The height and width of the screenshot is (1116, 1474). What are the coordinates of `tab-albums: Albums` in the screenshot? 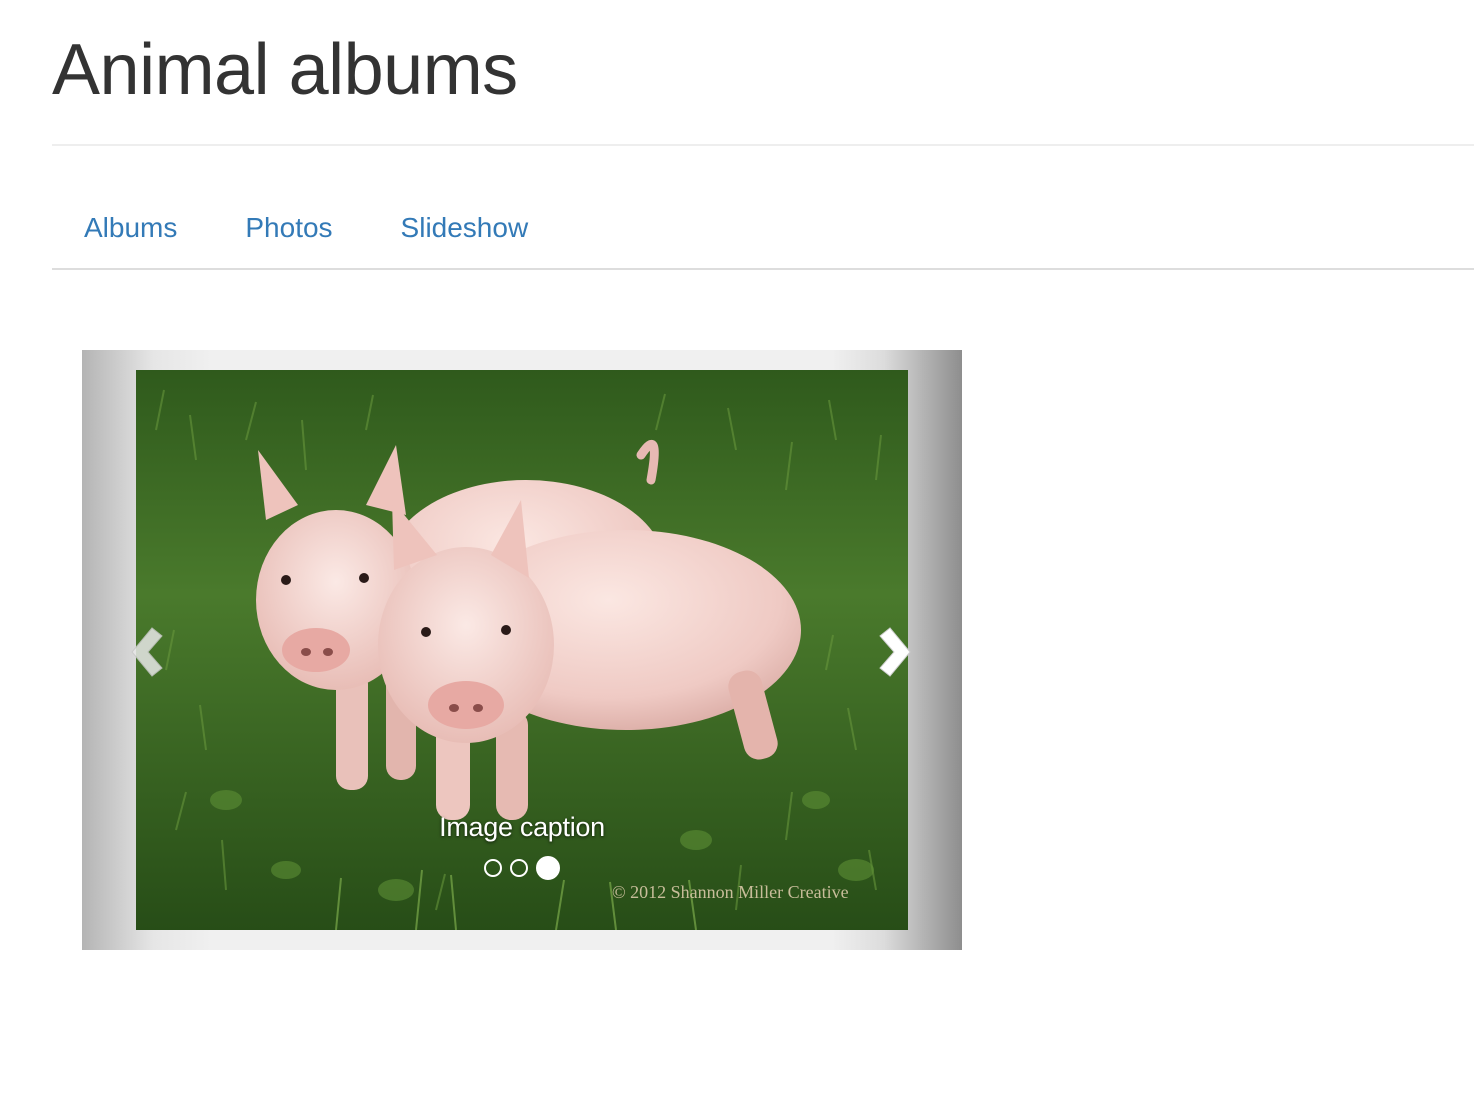 It's located at (130, 229).